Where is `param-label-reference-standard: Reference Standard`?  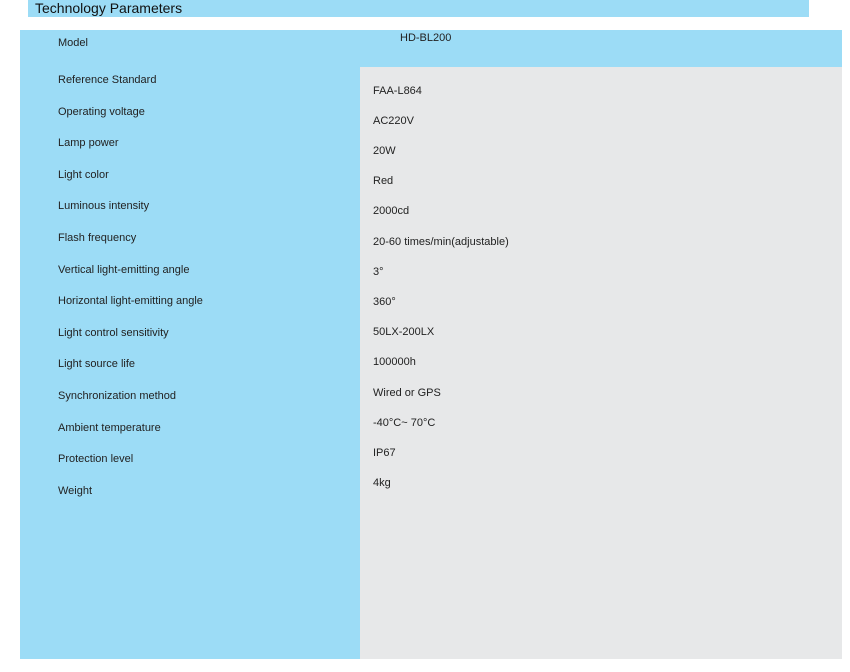 param-label-reference-standard: Reference Standard is located at coordinates (107, 80).